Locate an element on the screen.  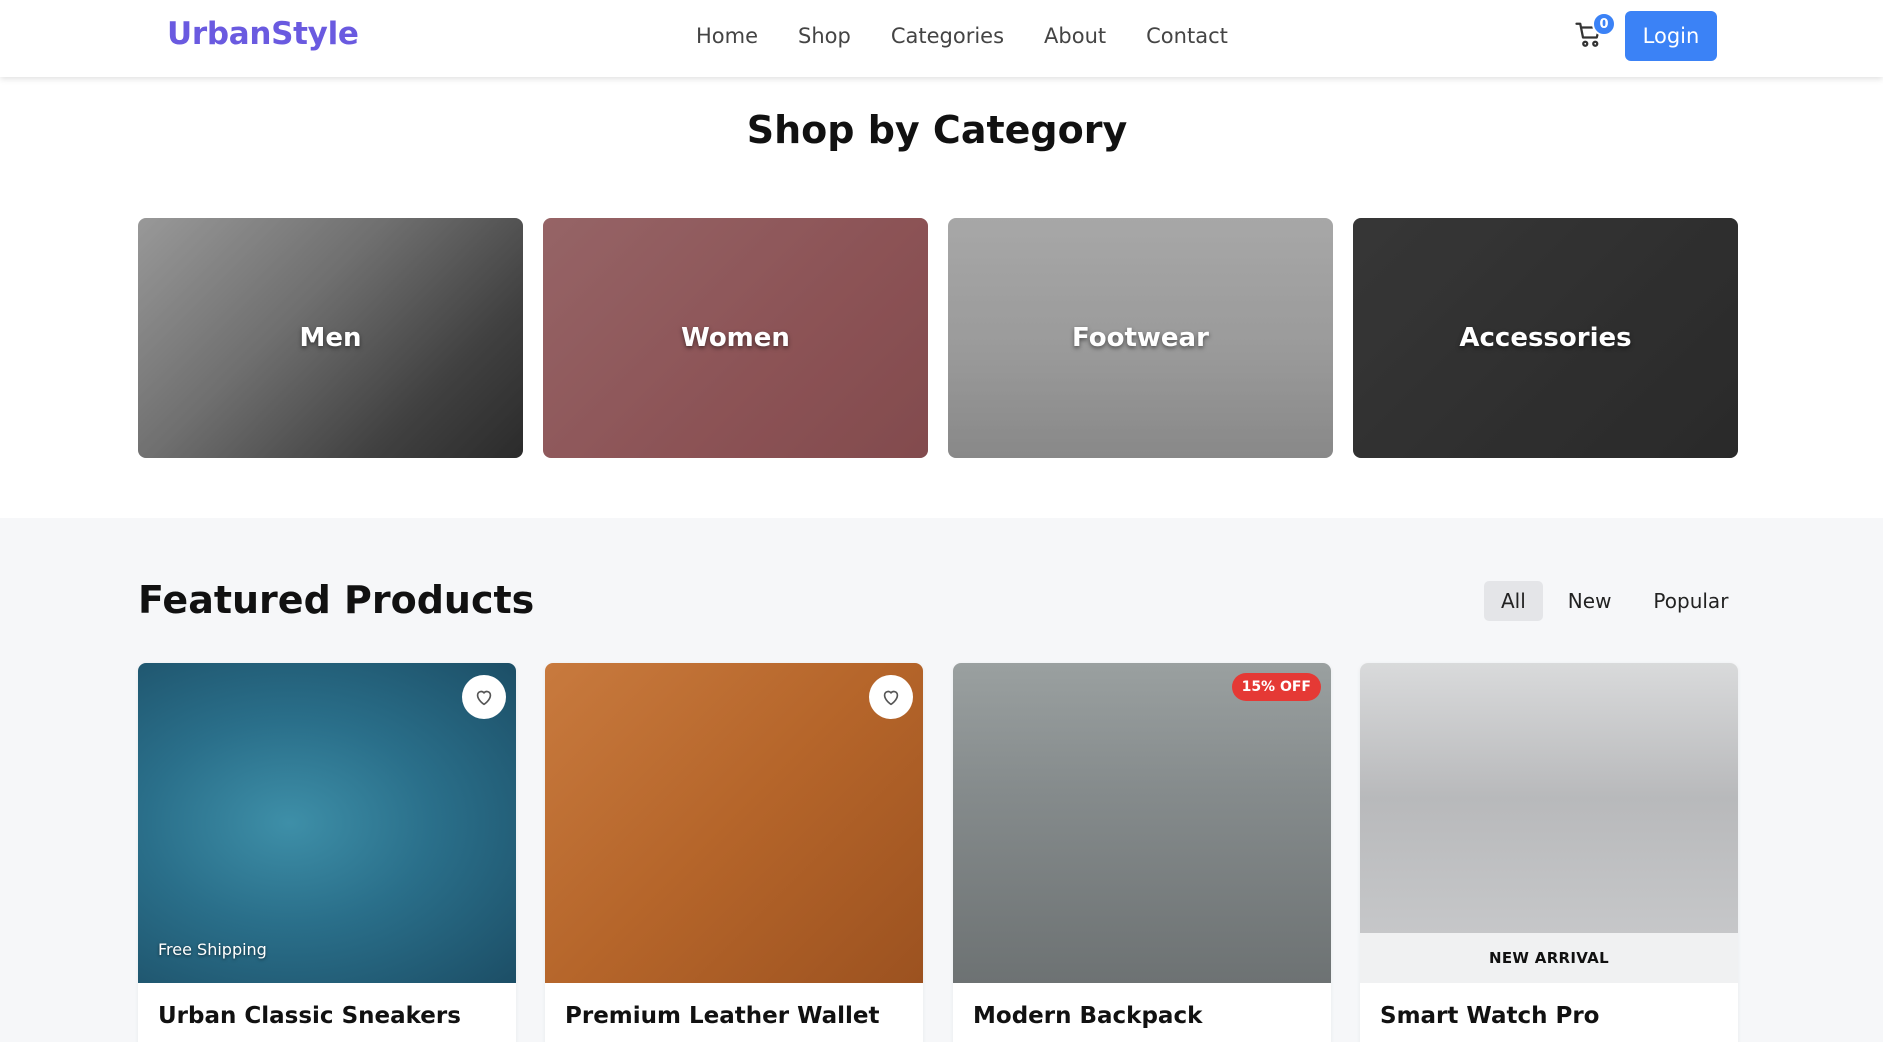
product-image: 15% OFF is located at coordinates (1142, 823).